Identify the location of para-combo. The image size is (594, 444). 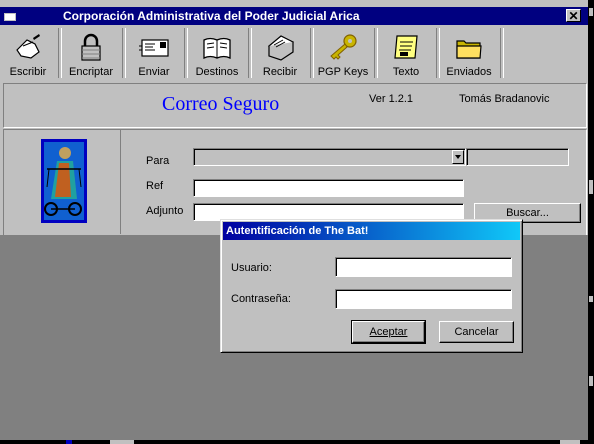
(329, 157).